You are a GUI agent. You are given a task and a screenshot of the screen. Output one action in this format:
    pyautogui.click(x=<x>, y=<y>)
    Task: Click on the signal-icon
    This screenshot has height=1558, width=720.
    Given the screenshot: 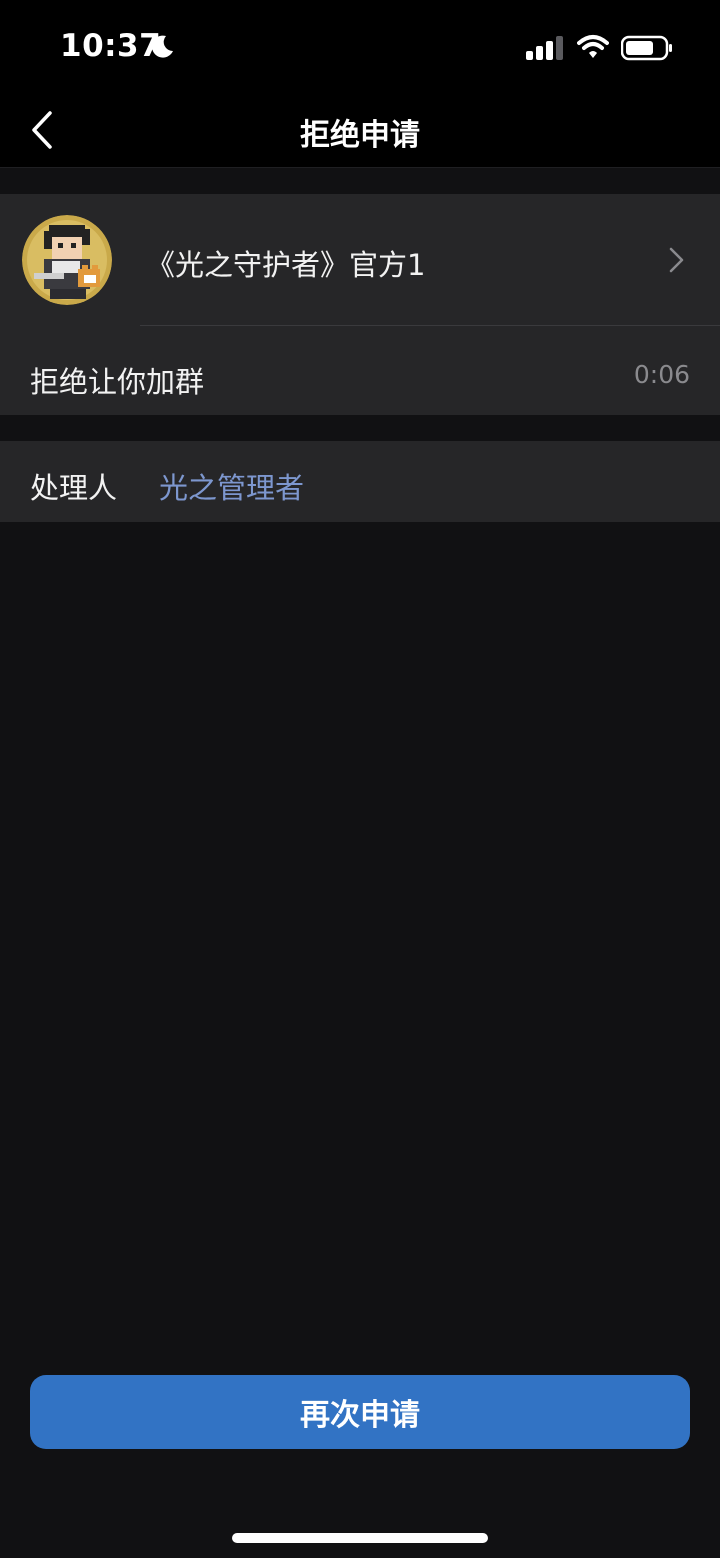 What is the action you would take?
    pyautogui.click(x=544, y=48)
    